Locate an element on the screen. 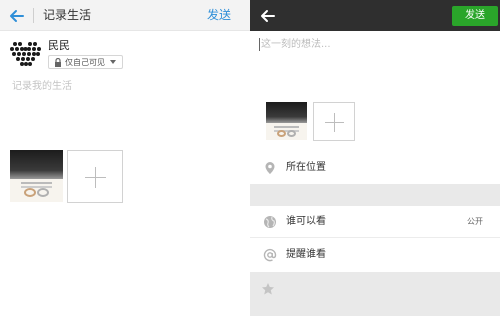 The height and width of the screenshot is (316, 500). chevron-down-icon is located at coordinates (113, 62).